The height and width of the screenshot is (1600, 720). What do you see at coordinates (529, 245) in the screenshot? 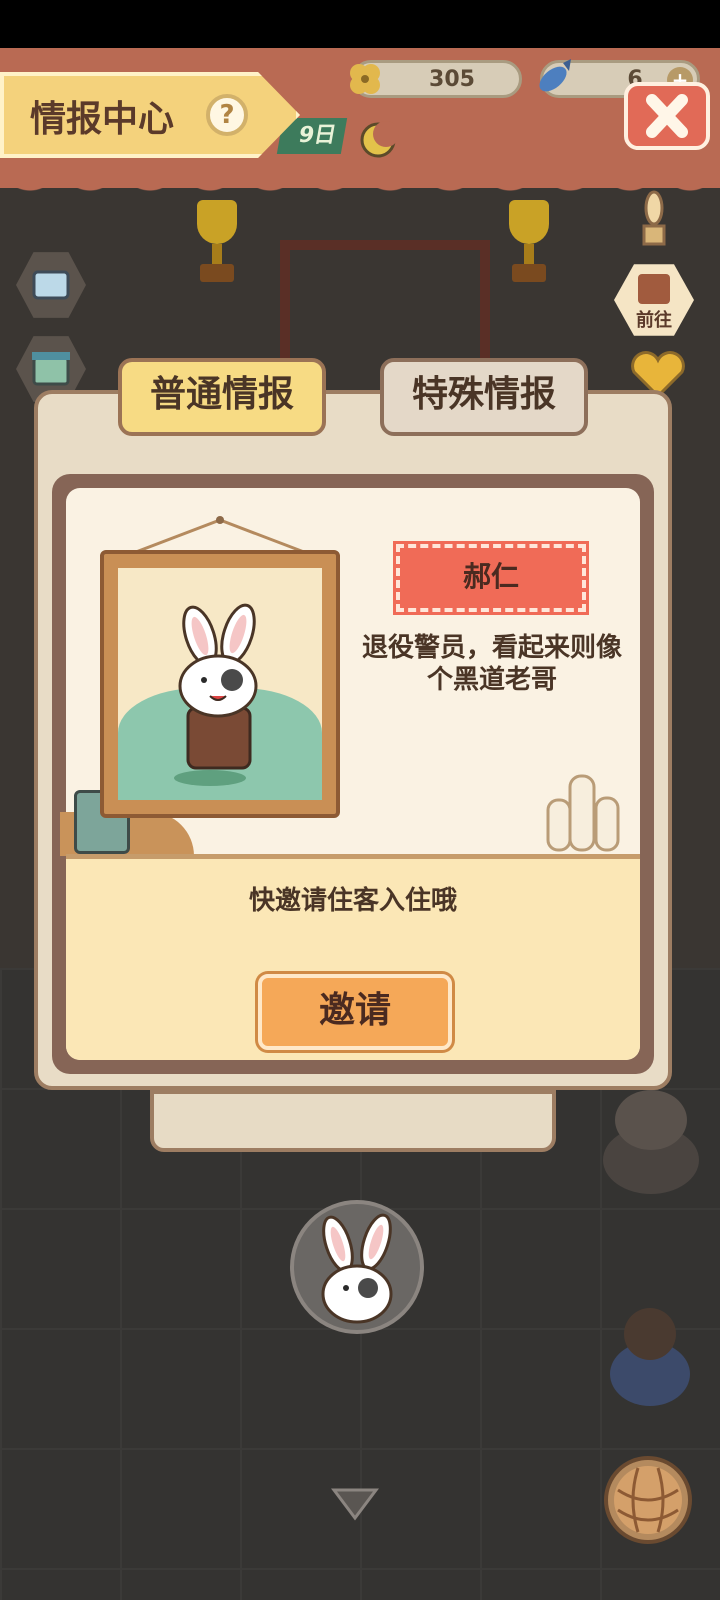
I see `trophy-right` at bounding box center [529, 245].